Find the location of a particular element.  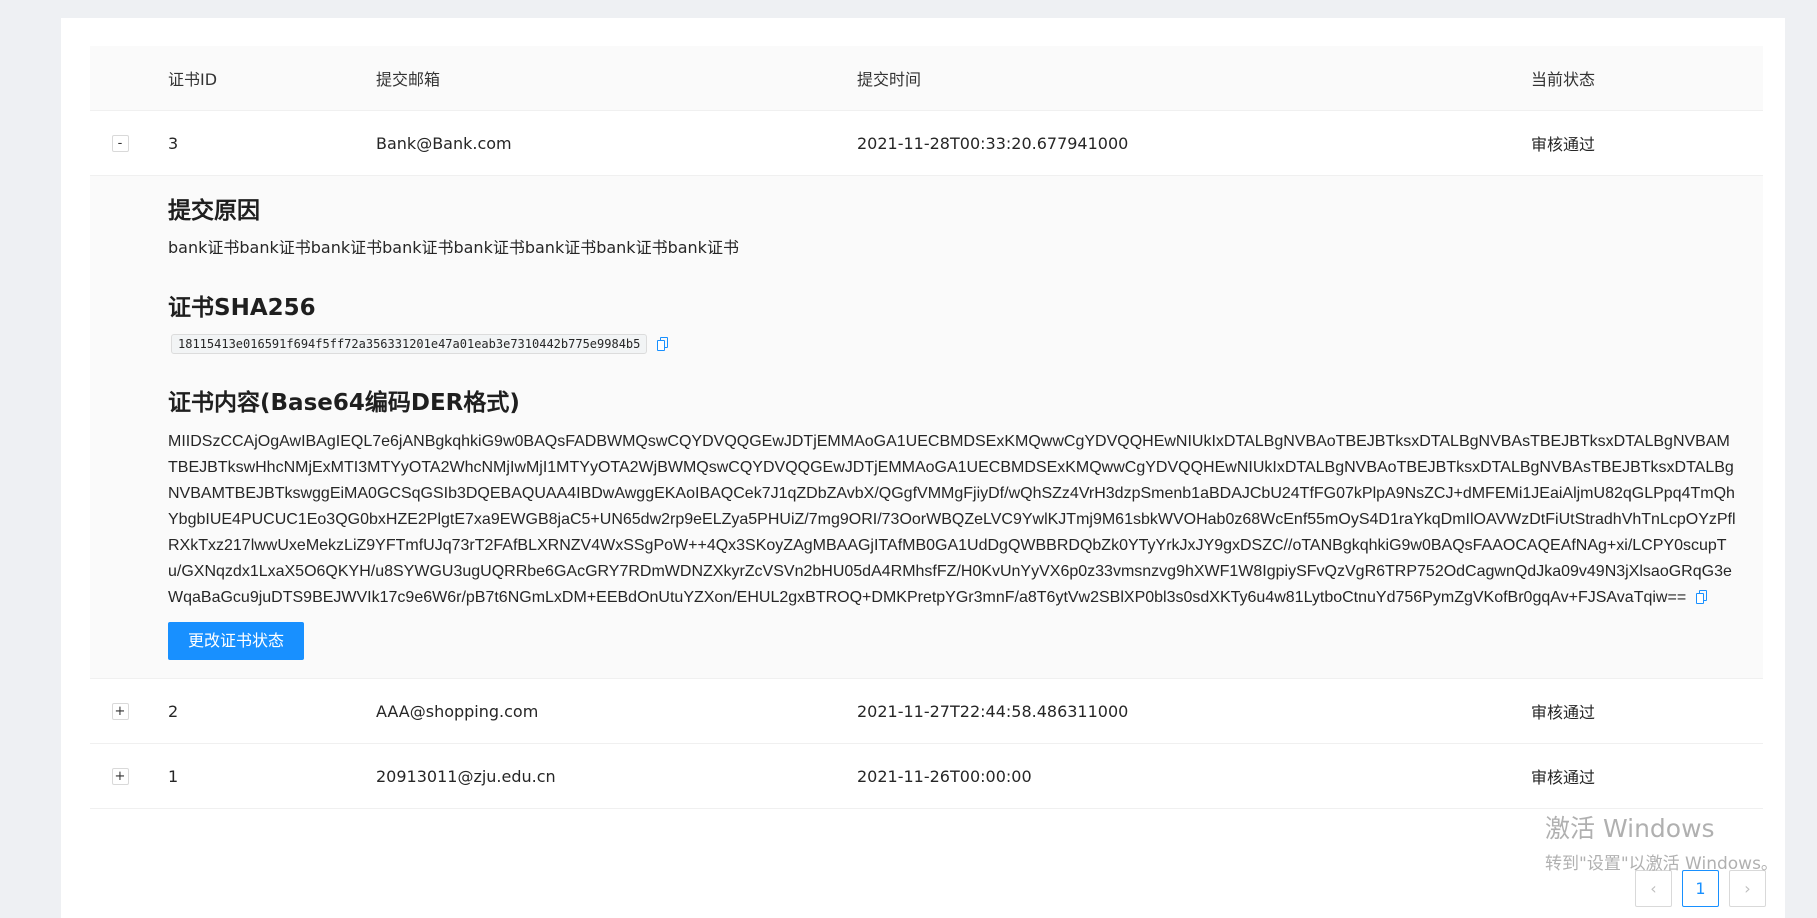

cell-email: AAA@shopping.com is located at coordinates (457, 711).